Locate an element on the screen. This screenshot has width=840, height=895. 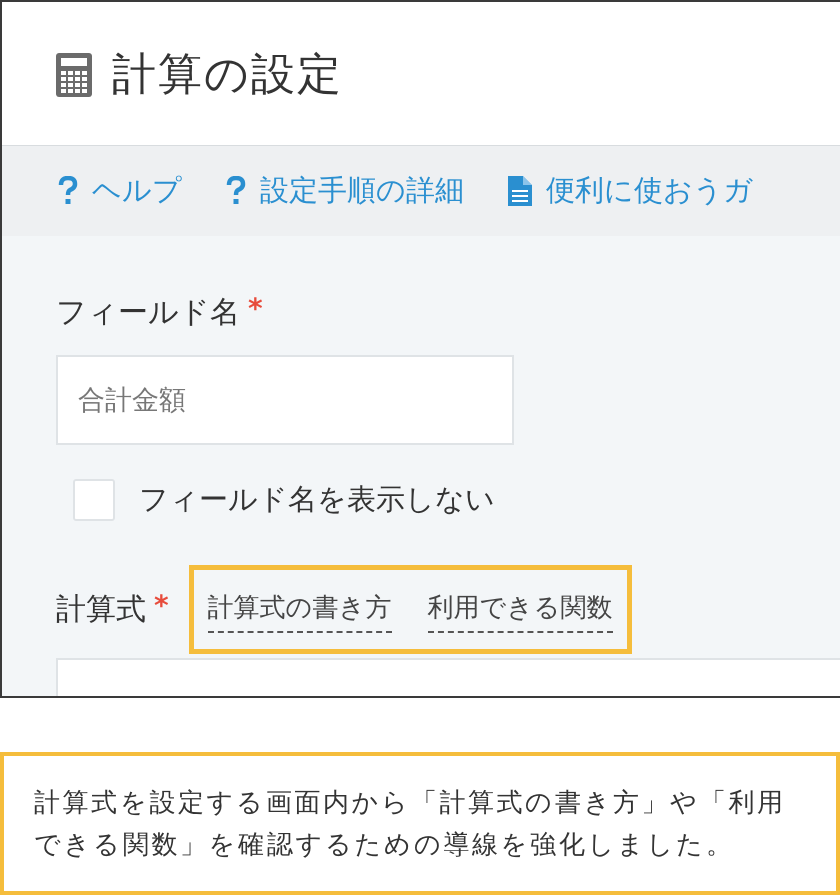
field-label: フィールド名 is located at coordinates (148, 313).